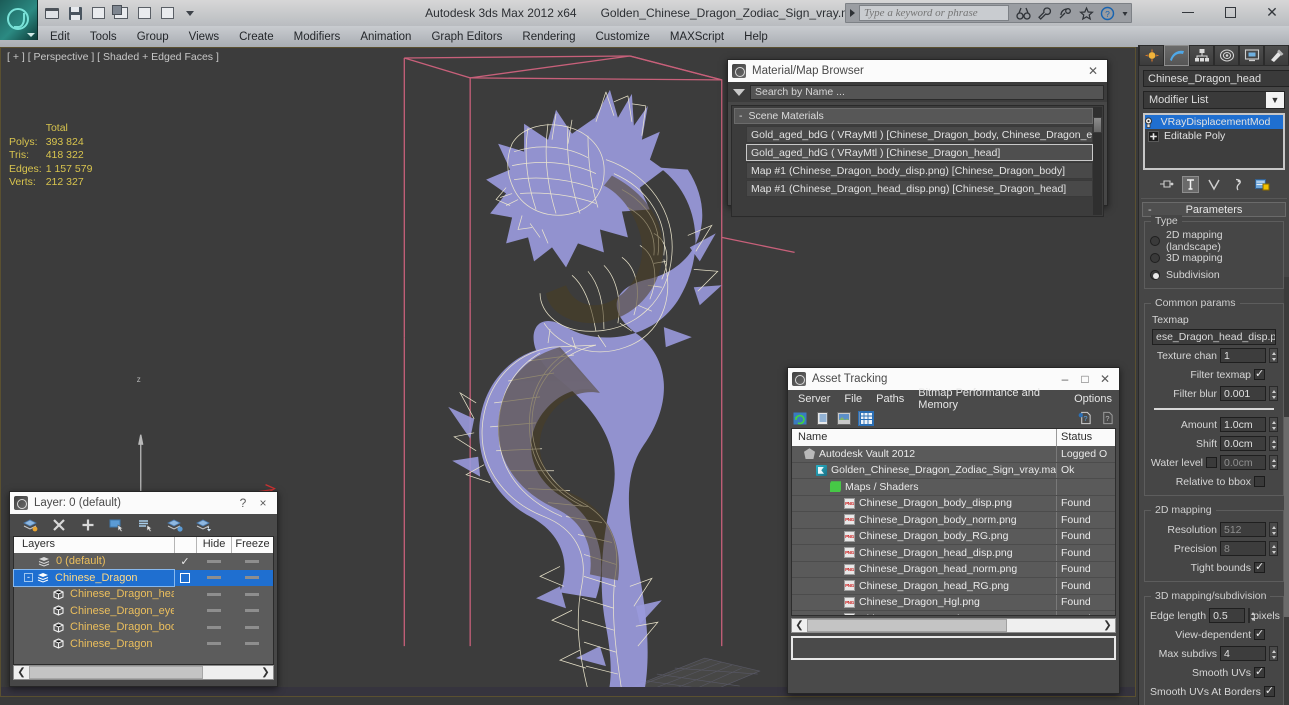 The height and width of the screenshot is (705, 1289). I want to click on menu-item-graph-editors: Graph Editors, so click(466, 37).